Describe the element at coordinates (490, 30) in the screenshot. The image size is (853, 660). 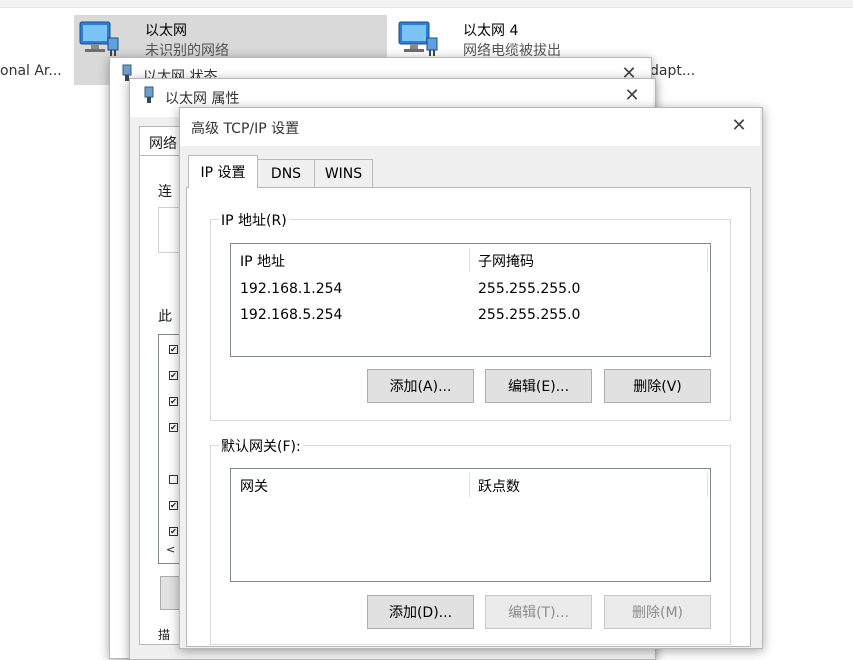
I see `adapter-name: 以太网 4` at that location.